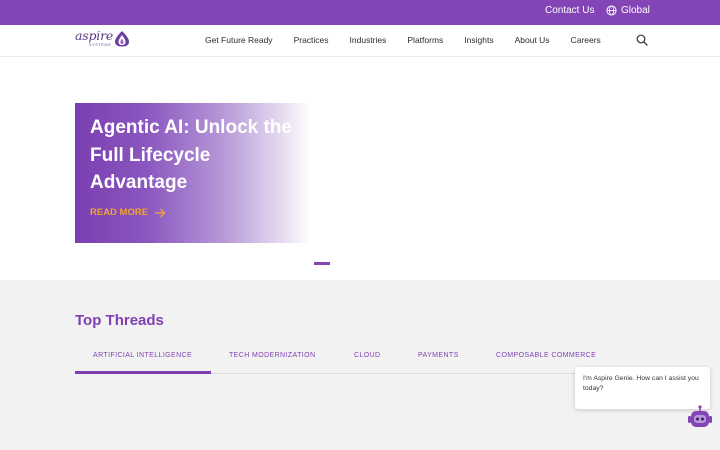 The height and width of the screenshot is (450, 720). Describe the element at coordinates (532, 40) in the screenshot. I see `nav-item-about-us: About Us` at that location.